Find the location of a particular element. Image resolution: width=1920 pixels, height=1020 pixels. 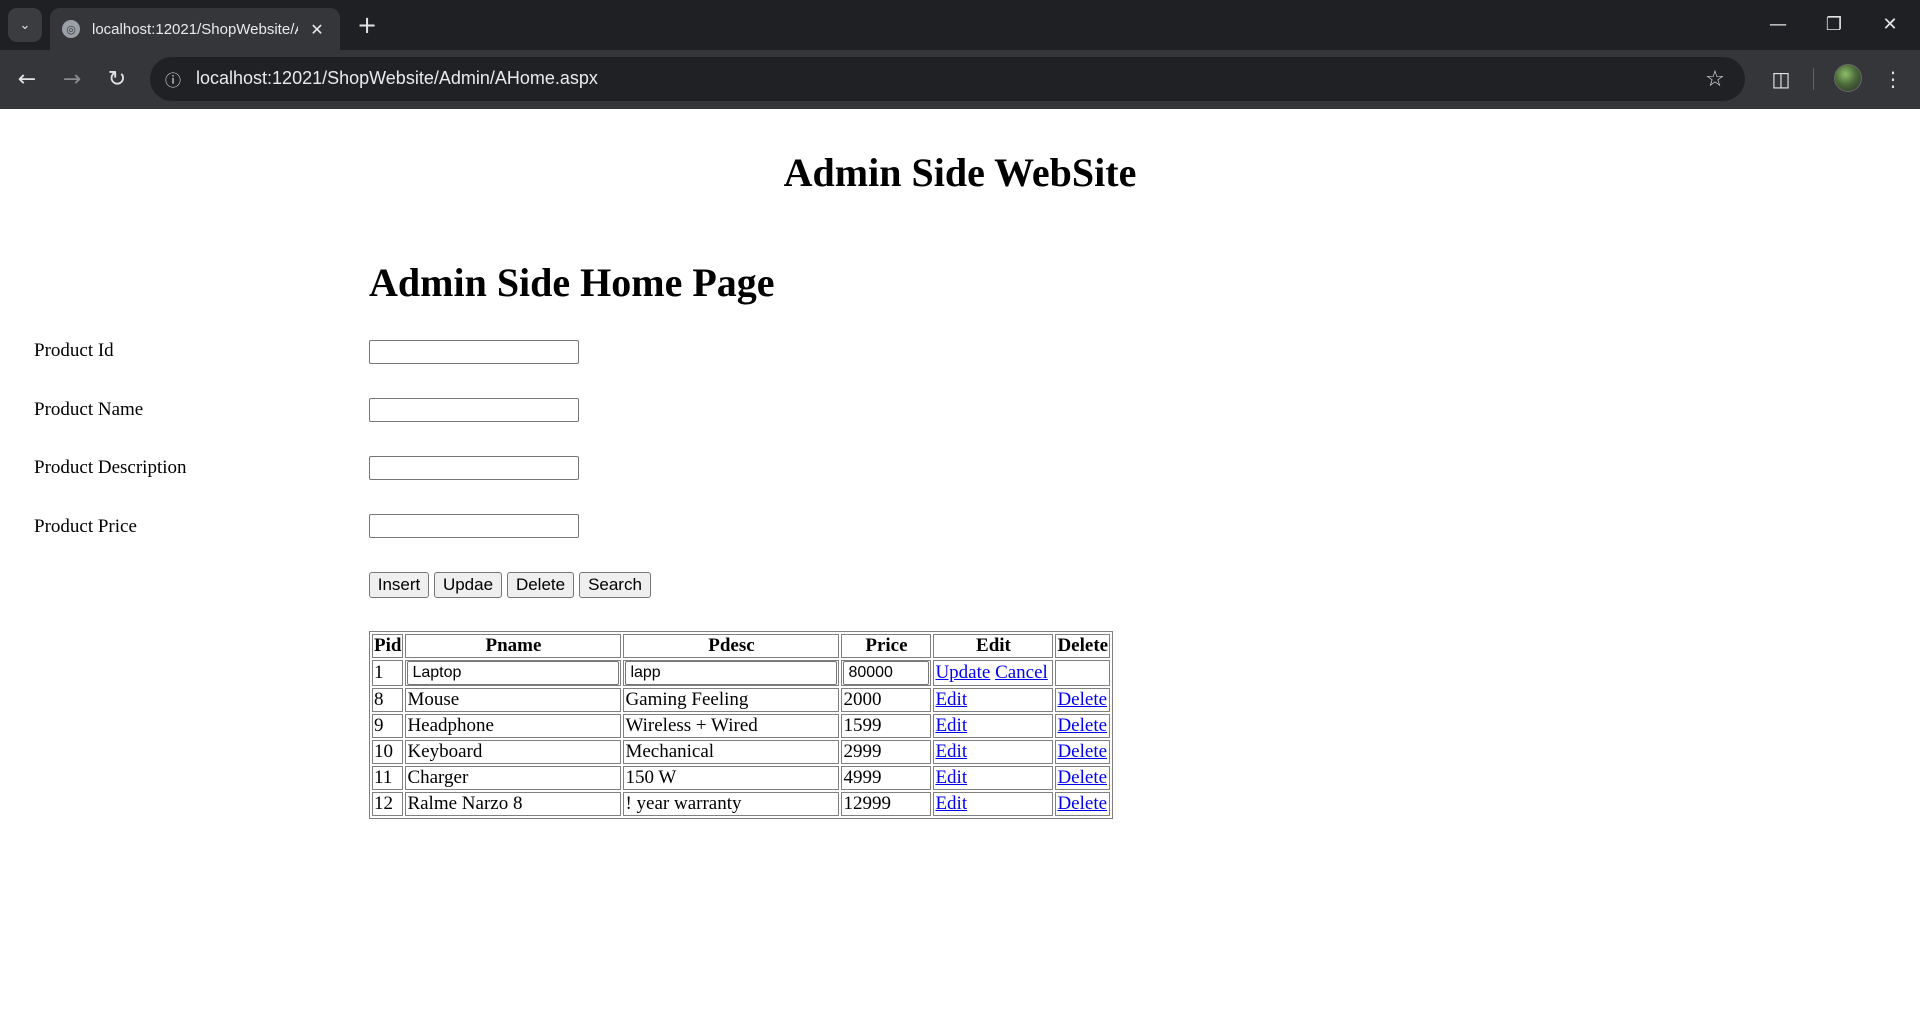

pname-cell: Headphone is located at coordinates (513, 726).